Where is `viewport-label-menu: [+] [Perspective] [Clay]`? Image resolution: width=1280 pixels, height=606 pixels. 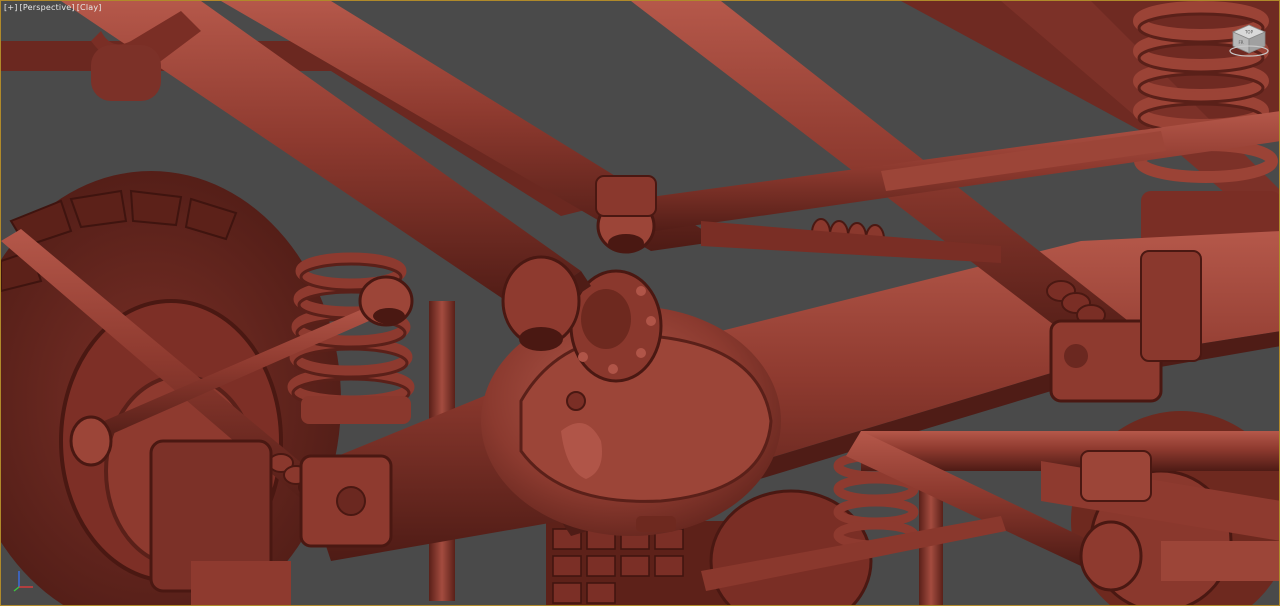
viewport-label-menu: [+] [Perspective] [Clay] is located at coordinates (53, 7).